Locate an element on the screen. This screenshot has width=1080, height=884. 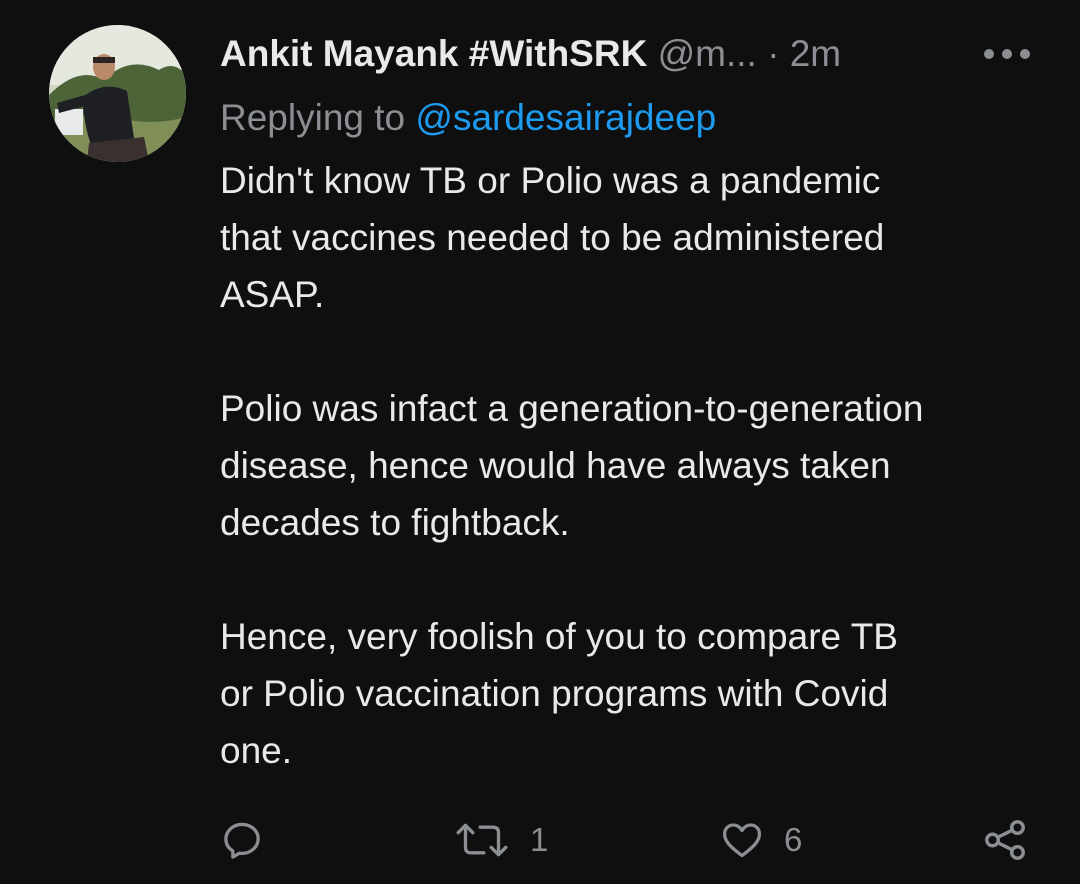
mention-link: @sardesairajdeep is located at coordinates (565, 117).